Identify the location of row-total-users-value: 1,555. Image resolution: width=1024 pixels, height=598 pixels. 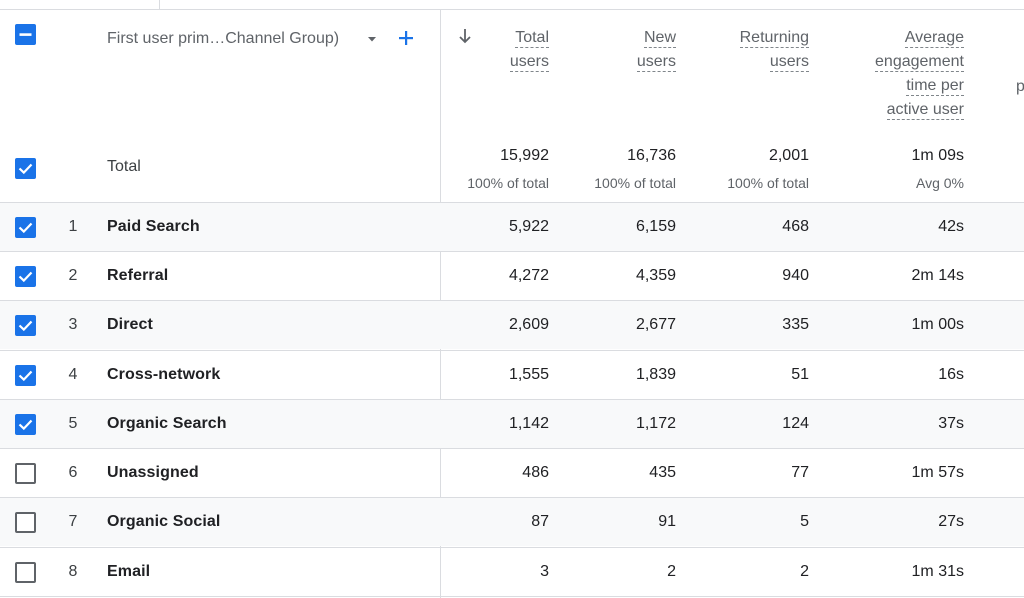
(528, 374).